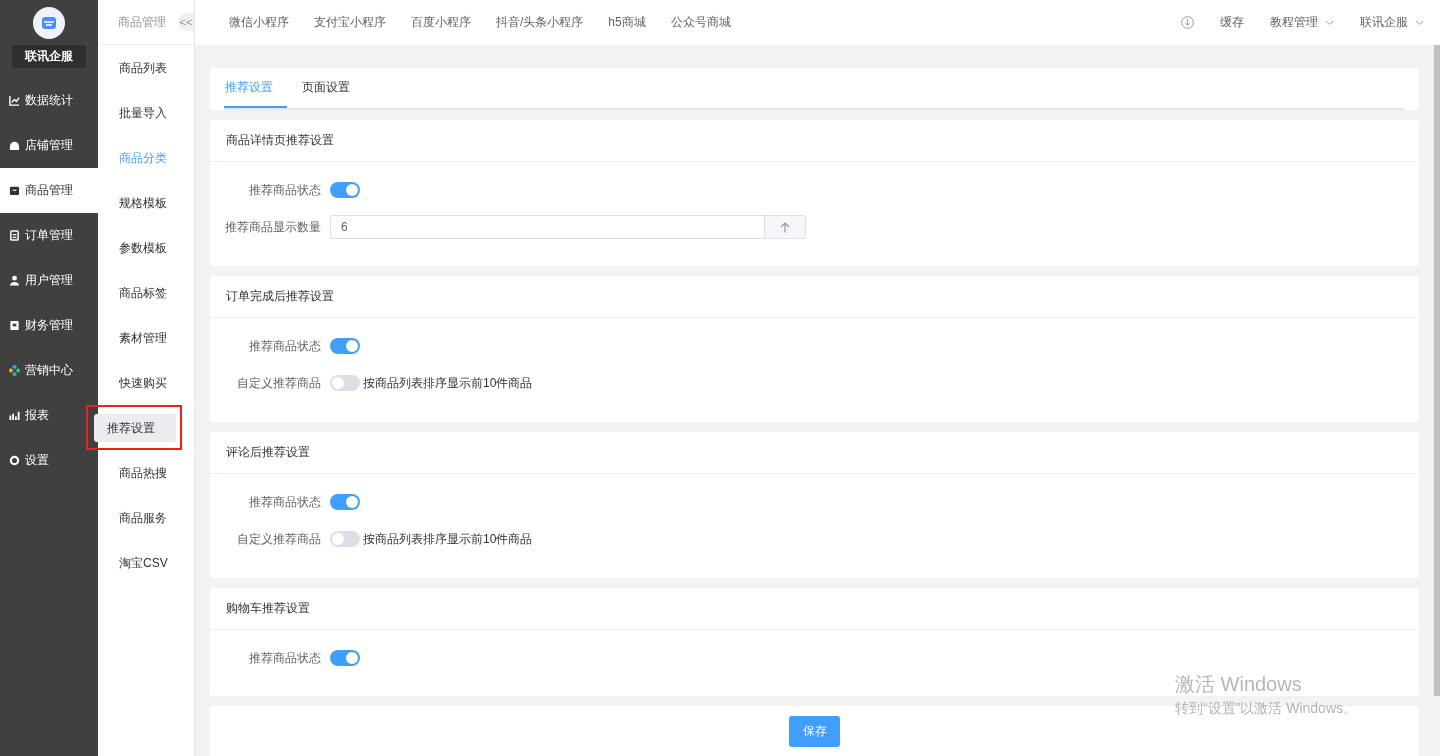 The height and width of the screenshot is (756, 1440). I want to click on download-icon, so click(1187, 22).